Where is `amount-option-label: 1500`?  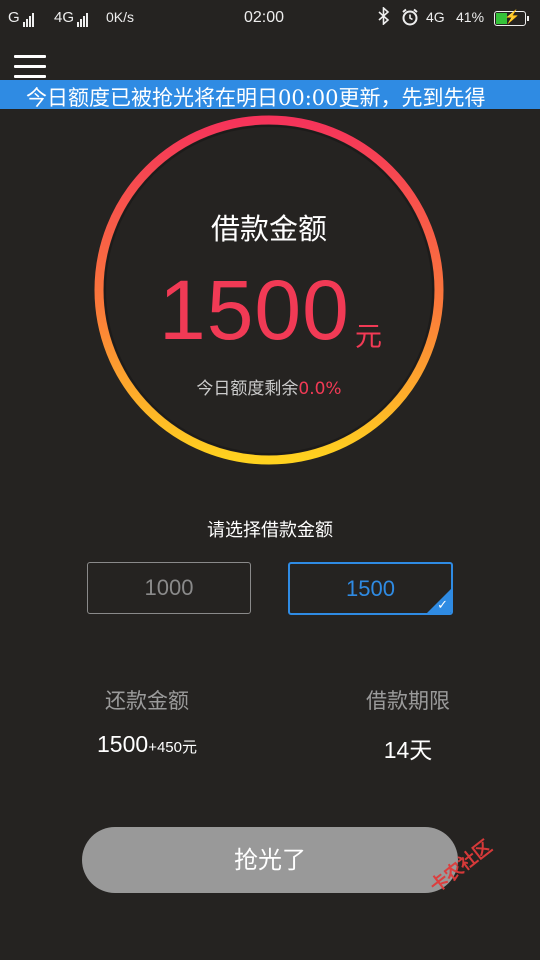 amount-option-label: 1500 is located at coordinates (370, 588).